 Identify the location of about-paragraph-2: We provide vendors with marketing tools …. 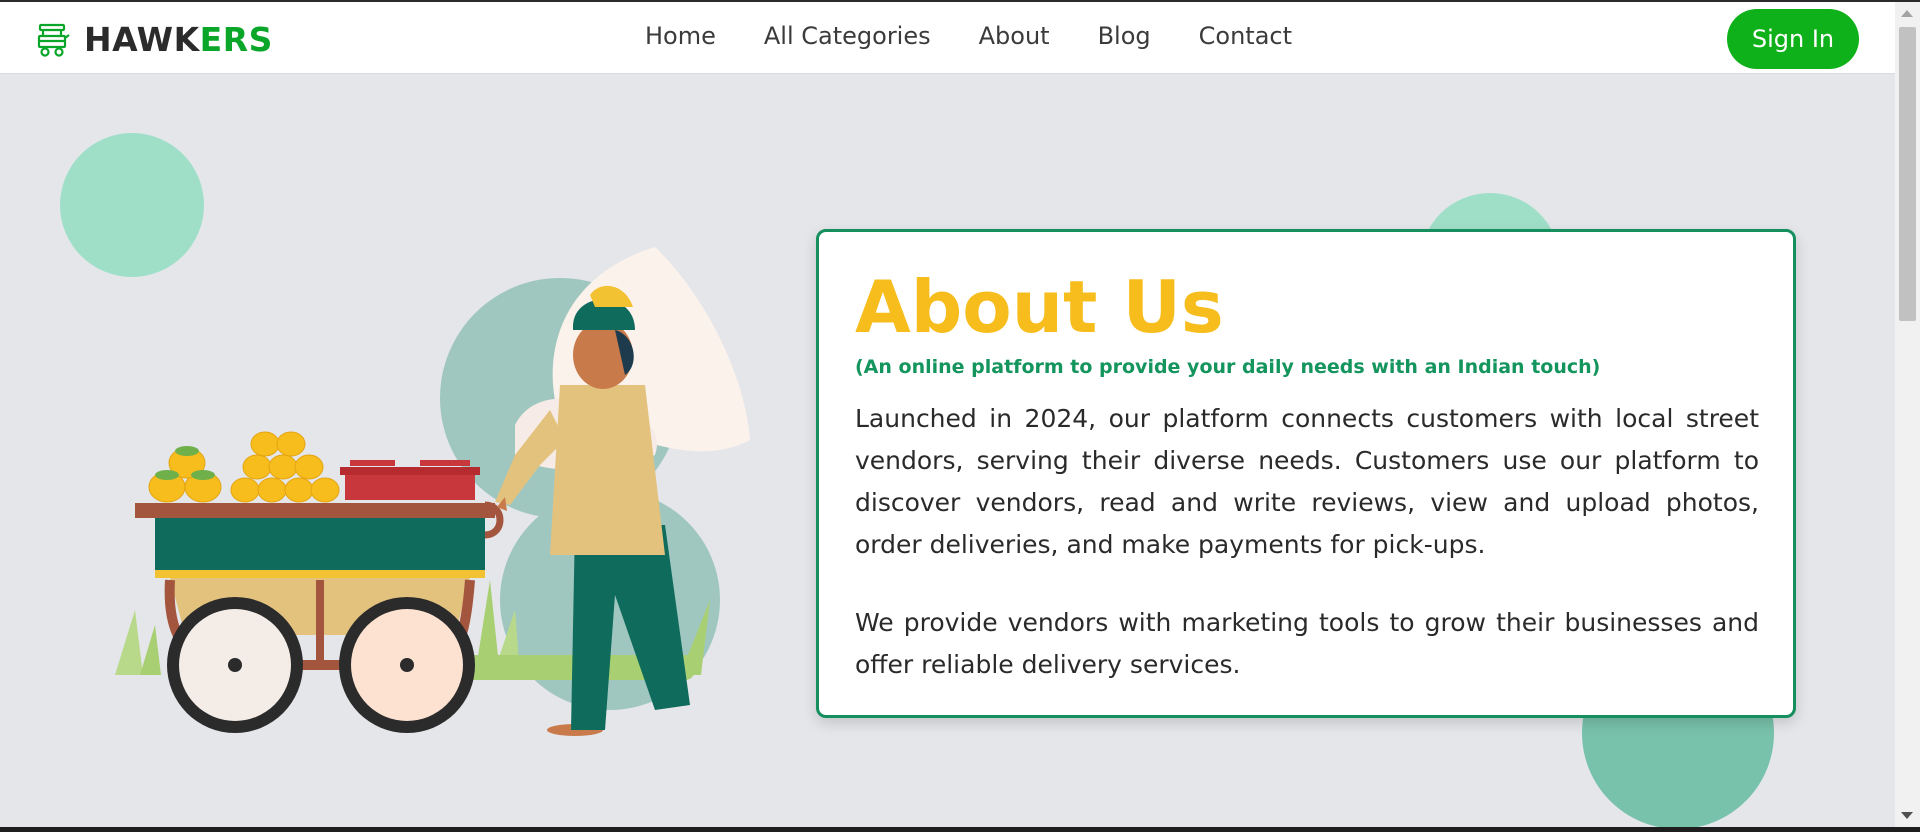
(1307, 643).